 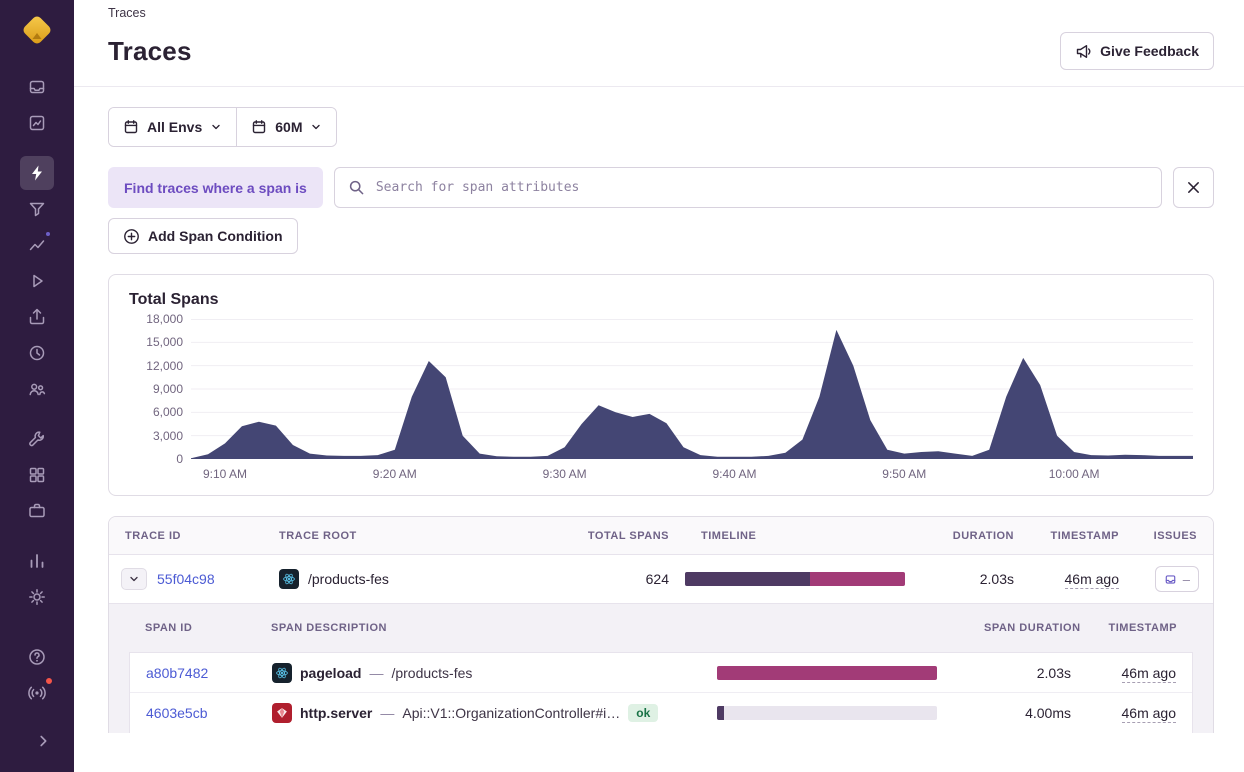 I want to click on add-span-condition-button: Add Span Condition, so click(x=203, y=236).